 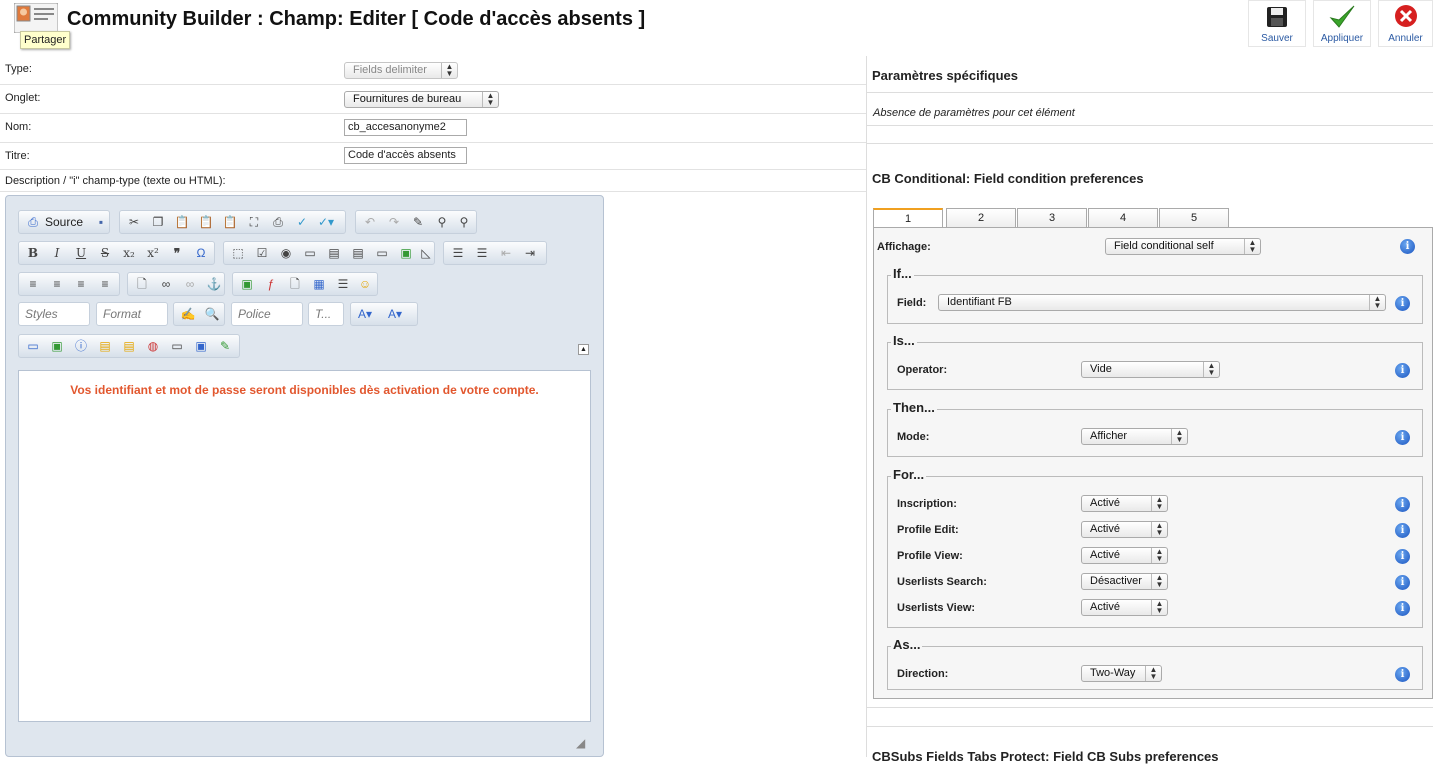 I want to click on flash-icon: ƒ, so click(x=271, y=284).